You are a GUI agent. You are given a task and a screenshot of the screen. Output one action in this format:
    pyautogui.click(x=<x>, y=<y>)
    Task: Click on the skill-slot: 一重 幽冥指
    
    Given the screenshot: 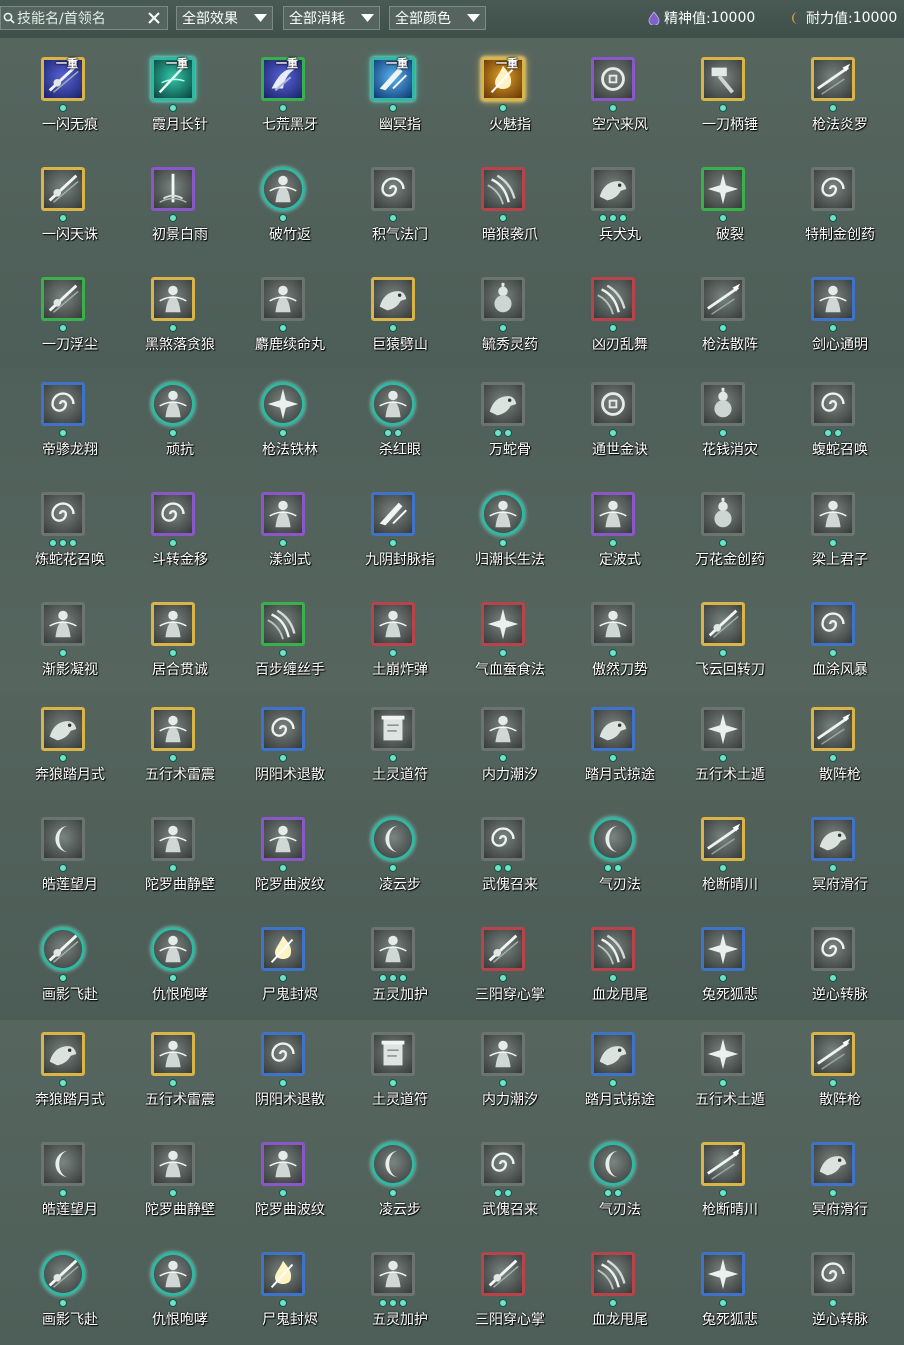 What is the action you would take?
    pyautogui.click(x=392, y=88)
    